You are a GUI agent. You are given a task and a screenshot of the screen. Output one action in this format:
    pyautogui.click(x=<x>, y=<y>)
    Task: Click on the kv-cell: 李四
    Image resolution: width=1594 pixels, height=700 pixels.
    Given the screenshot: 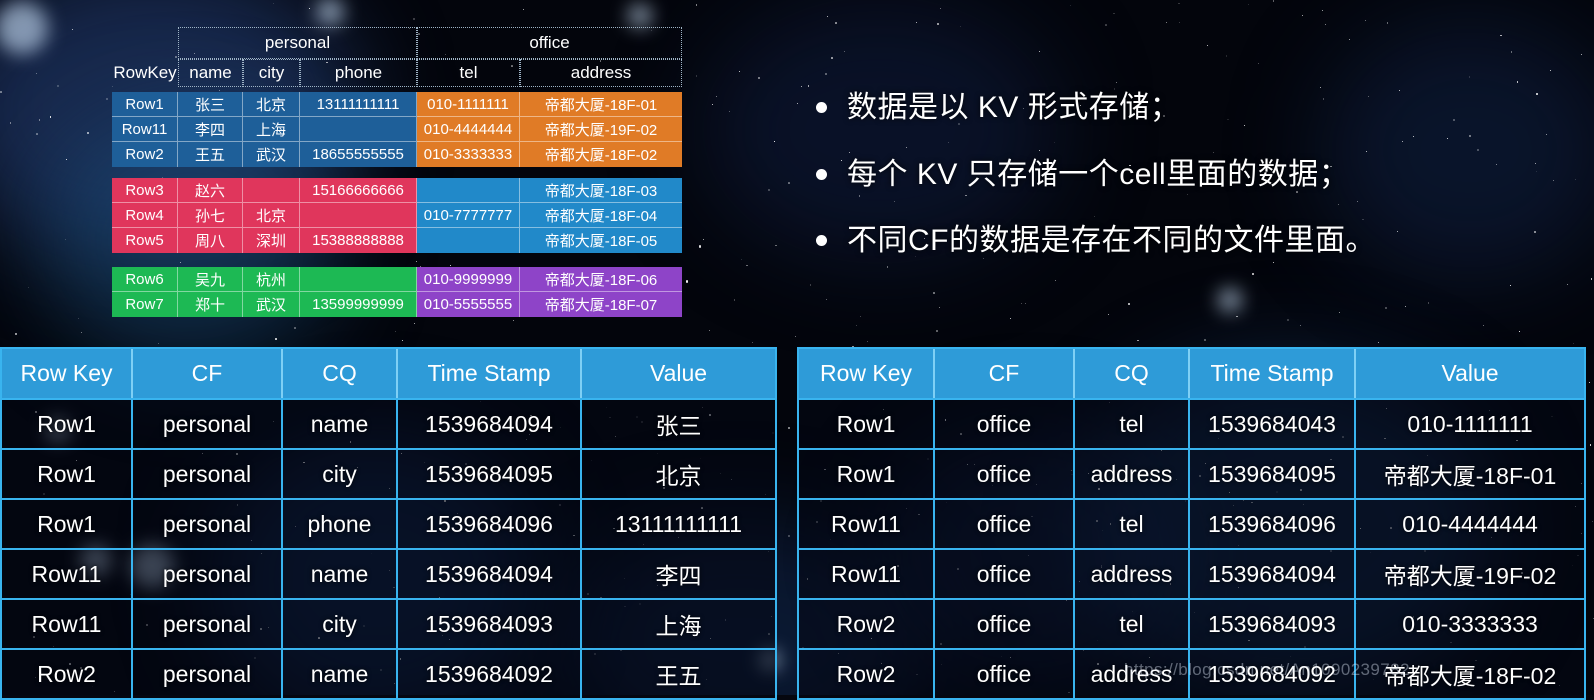 What is the action you would take?
    pyautogui.click(x=678, y=574)
    